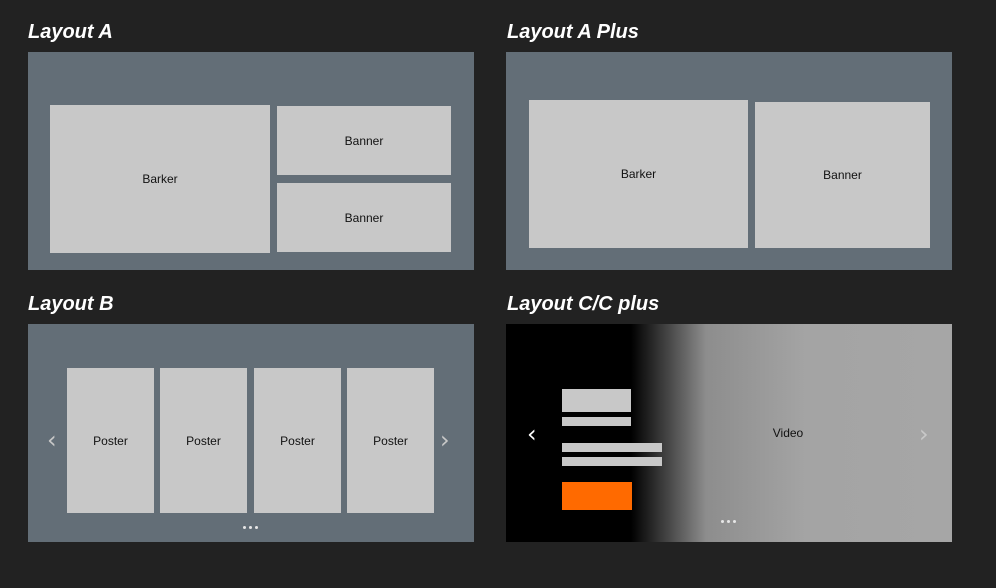 Image resolution: width=996 pixels, height=588 pixels. What do you see at coordinates (70, 32) in the screenshot?
I see `layout-a-title: Layout A` at bounding box center [70, 32].